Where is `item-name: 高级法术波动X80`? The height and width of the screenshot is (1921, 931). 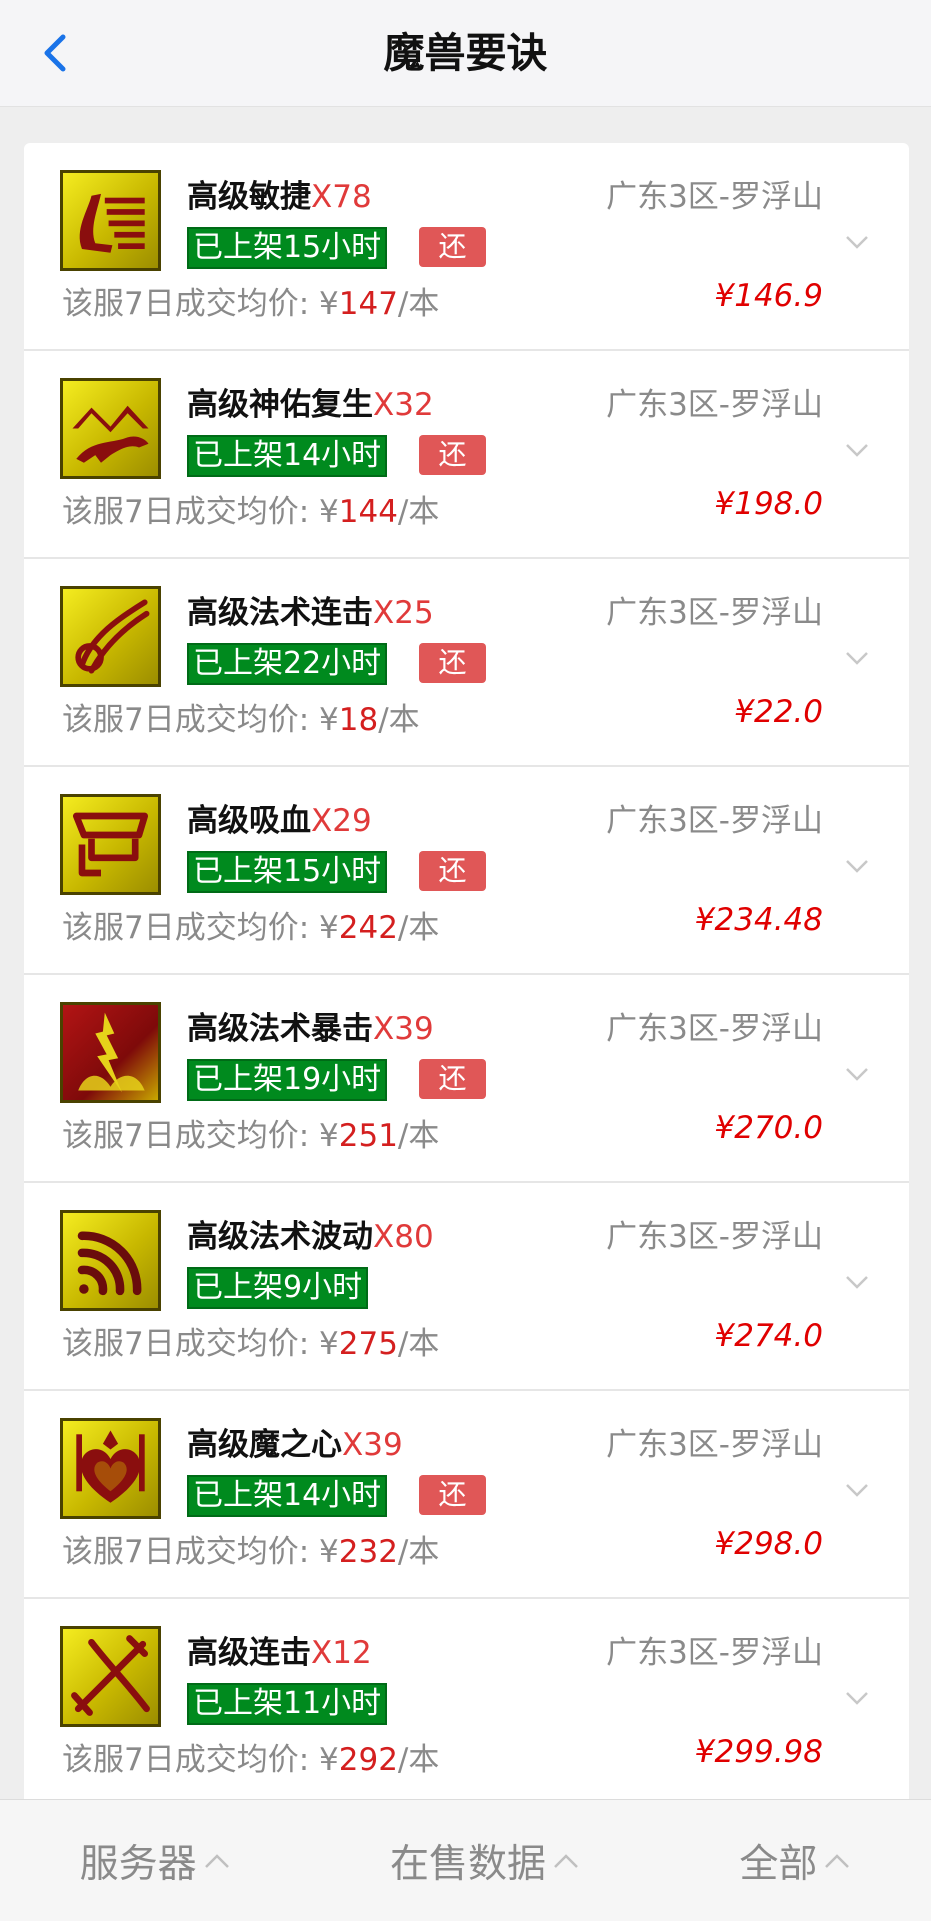 item-name: 高级法术波动X80 is located at coordinates (310, 1237).